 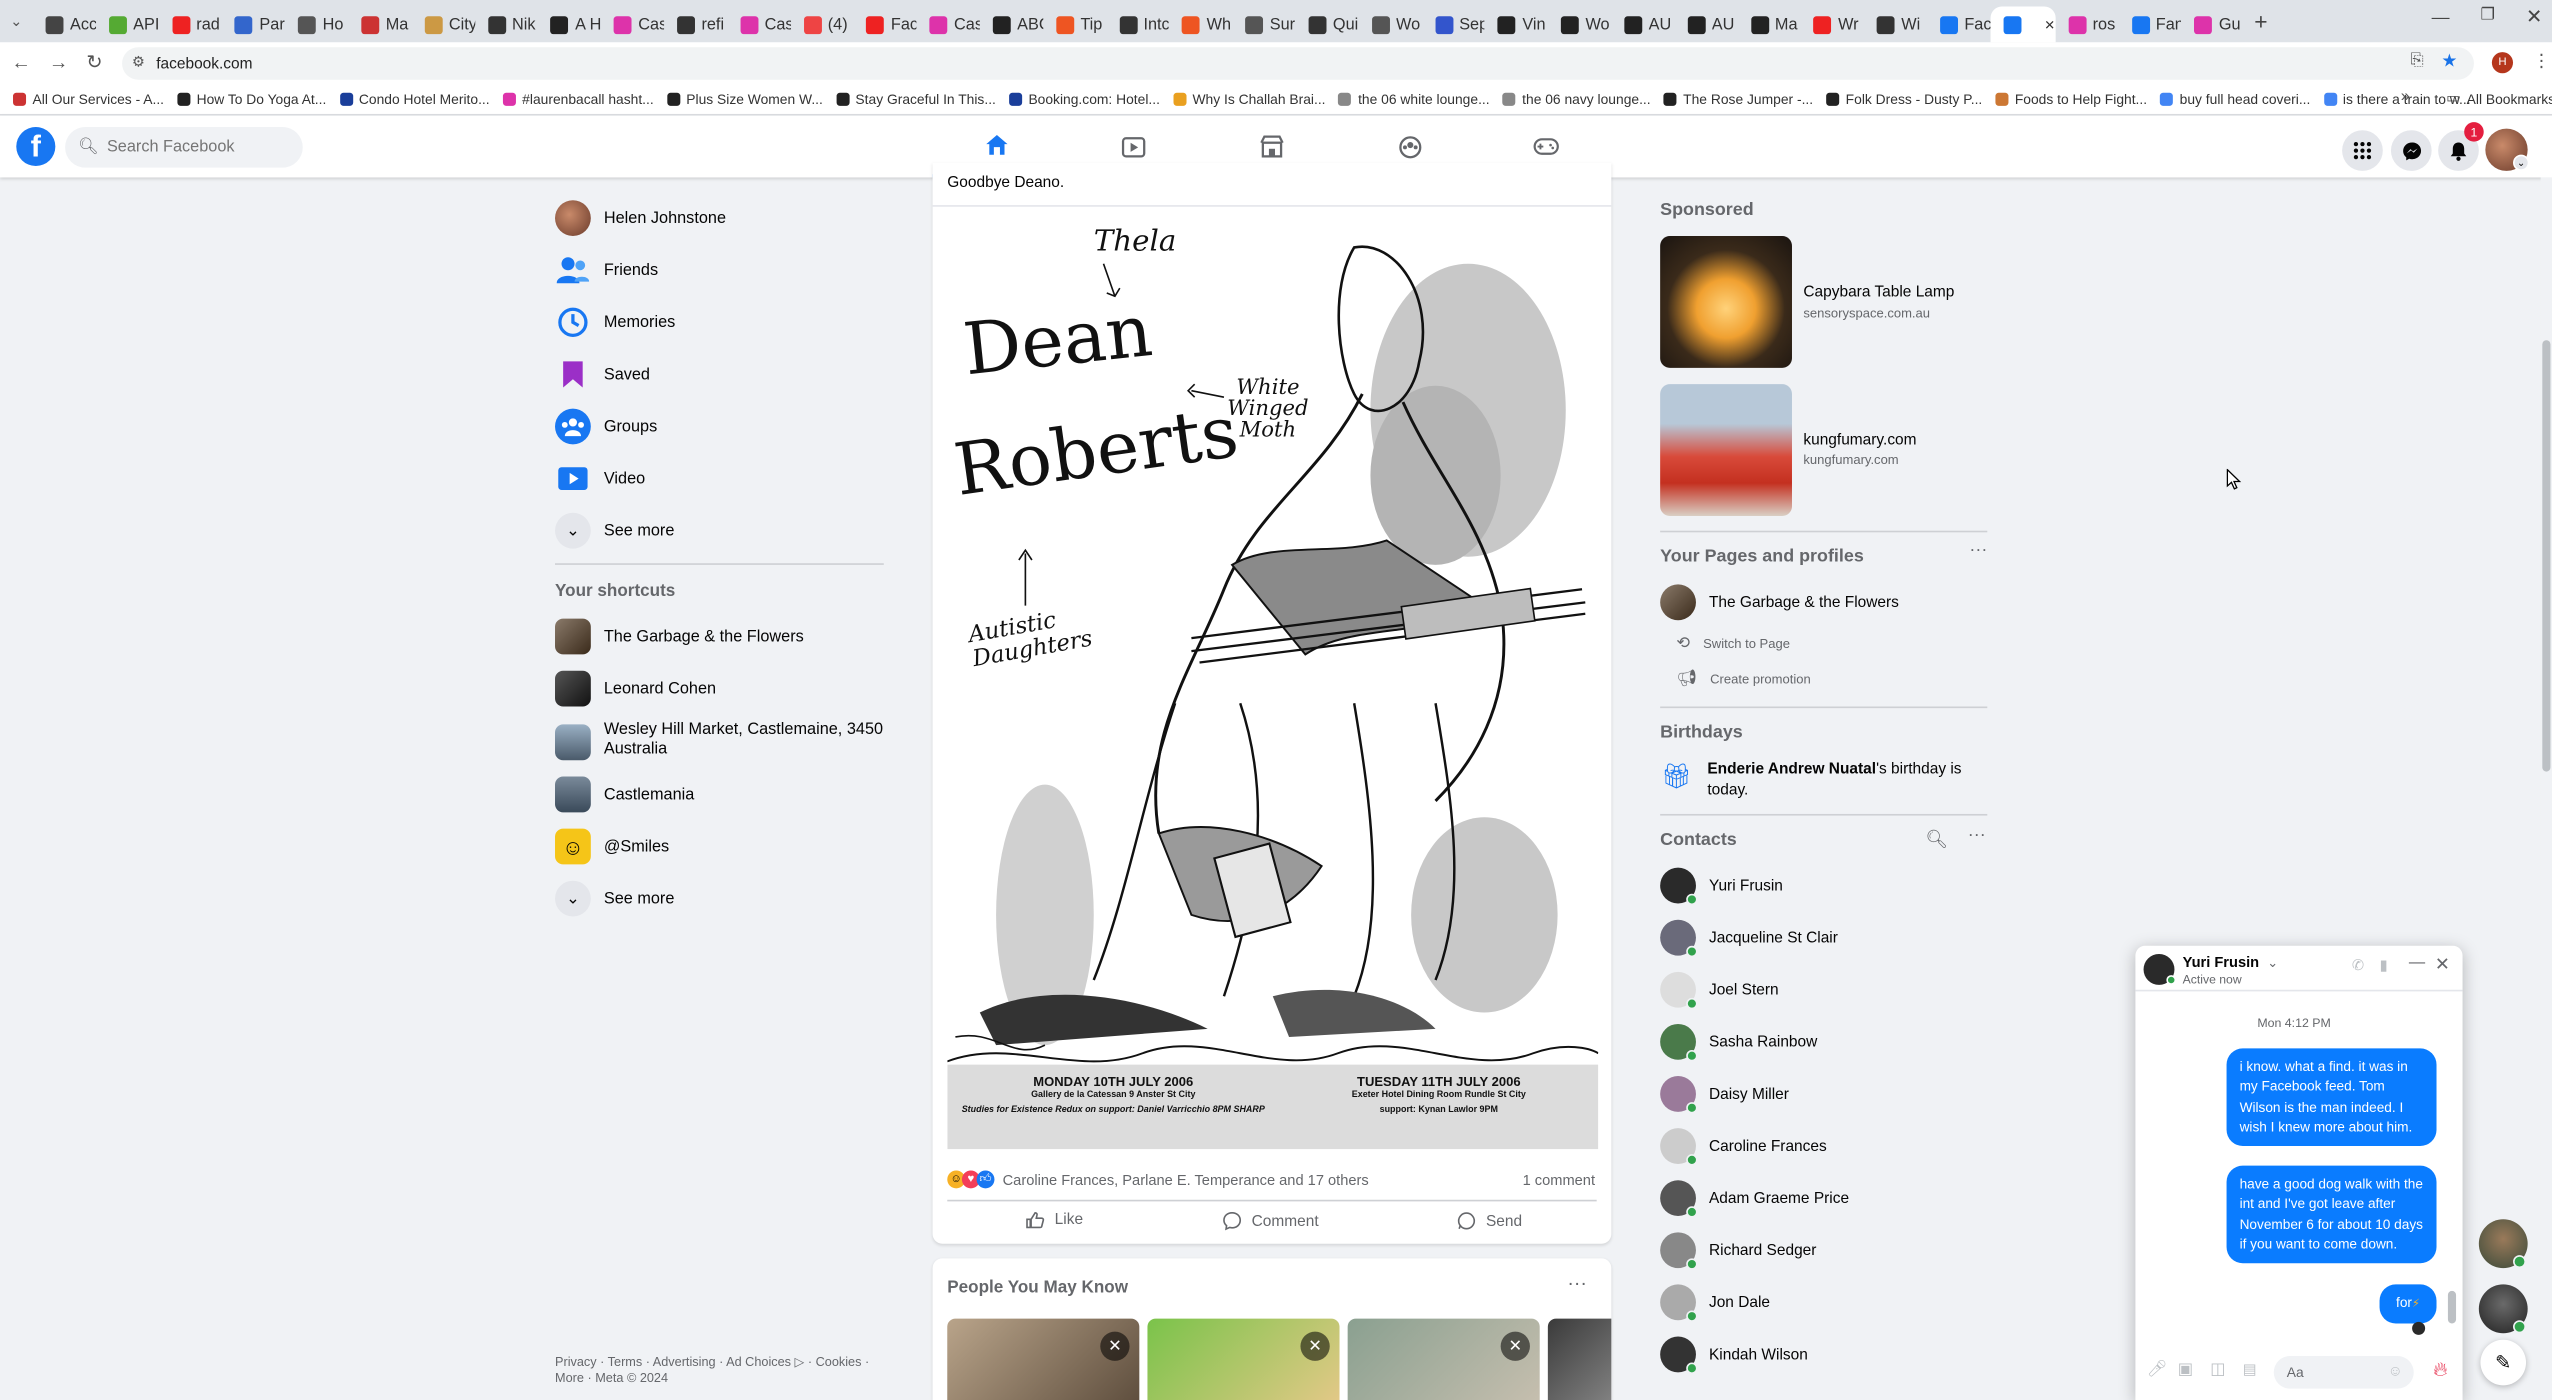 I want to click on page-scrollbar-thumb, so click(x=2546, y=556).